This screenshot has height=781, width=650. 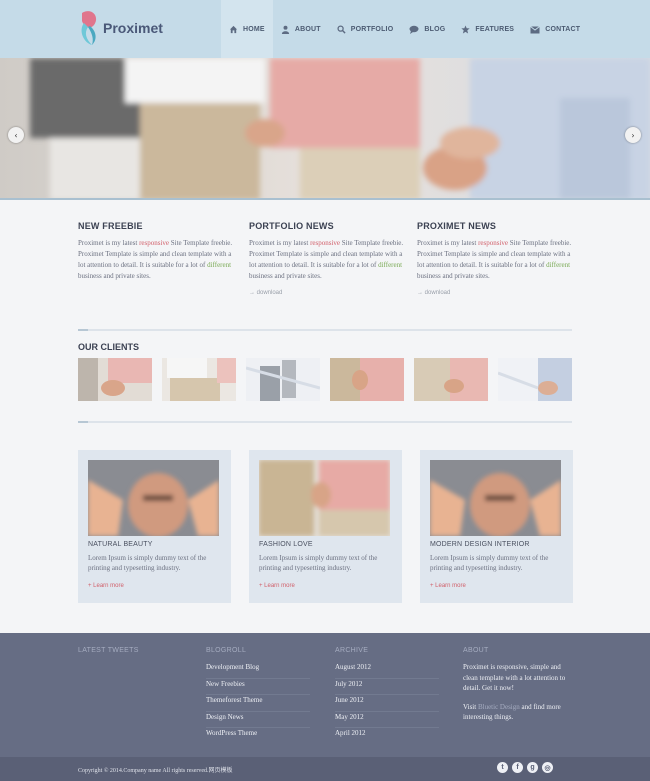 I want to click on twitter-icon: t, so click(x=502, y=767).